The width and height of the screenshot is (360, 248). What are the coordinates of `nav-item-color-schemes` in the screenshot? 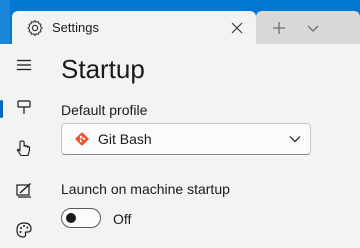 It's located at (24, 231).